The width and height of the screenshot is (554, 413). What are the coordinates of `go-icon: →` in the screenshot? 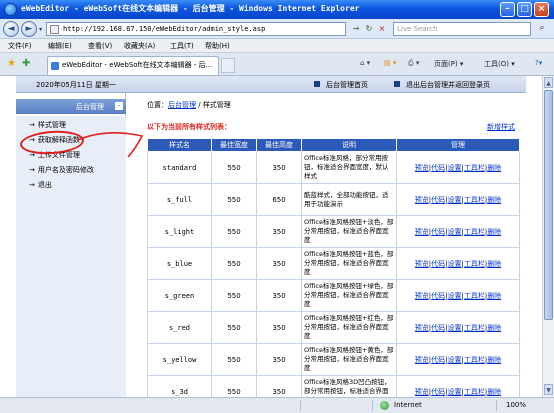 It's located at (356, 29).